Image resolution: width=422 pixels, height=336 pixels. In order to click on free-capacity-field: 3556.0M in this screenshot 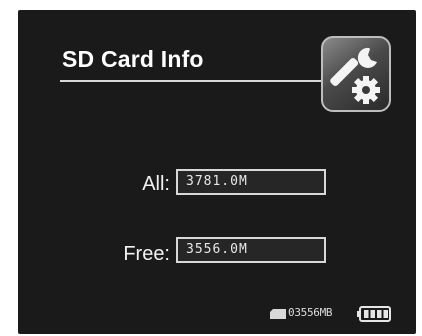, I will do `click(251, 250)`.